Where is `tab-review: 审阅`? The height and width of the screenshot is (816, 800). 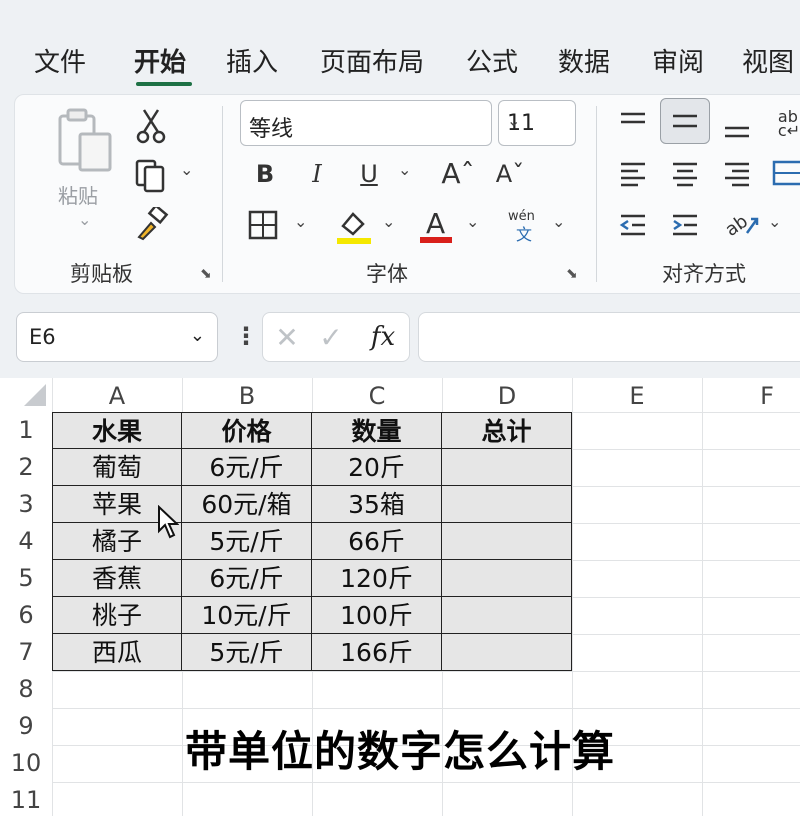
tab-review: 审阅 is located at coordinates (678, 60).